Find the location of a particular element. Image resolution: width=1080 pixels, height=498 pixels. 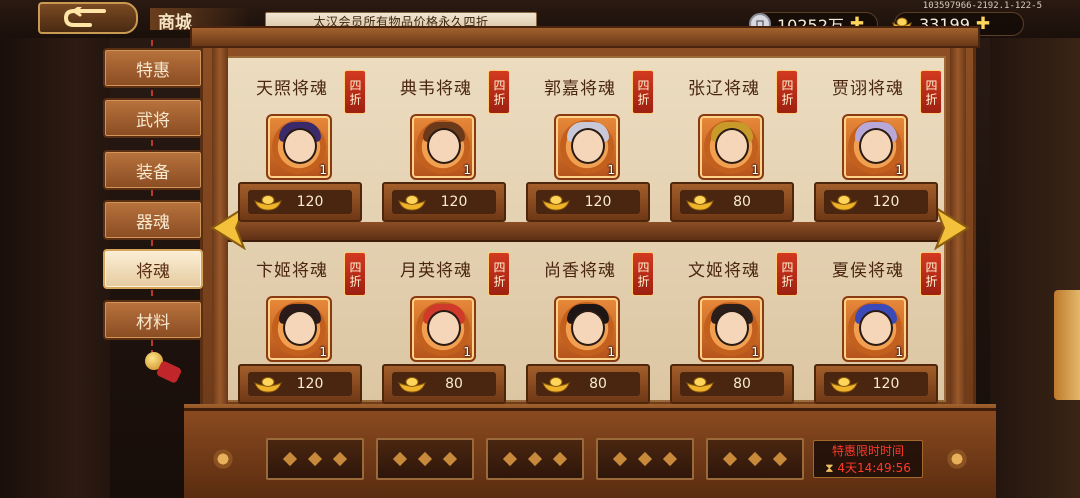

tab-6: 材料 is located at coordinates (153, 320).